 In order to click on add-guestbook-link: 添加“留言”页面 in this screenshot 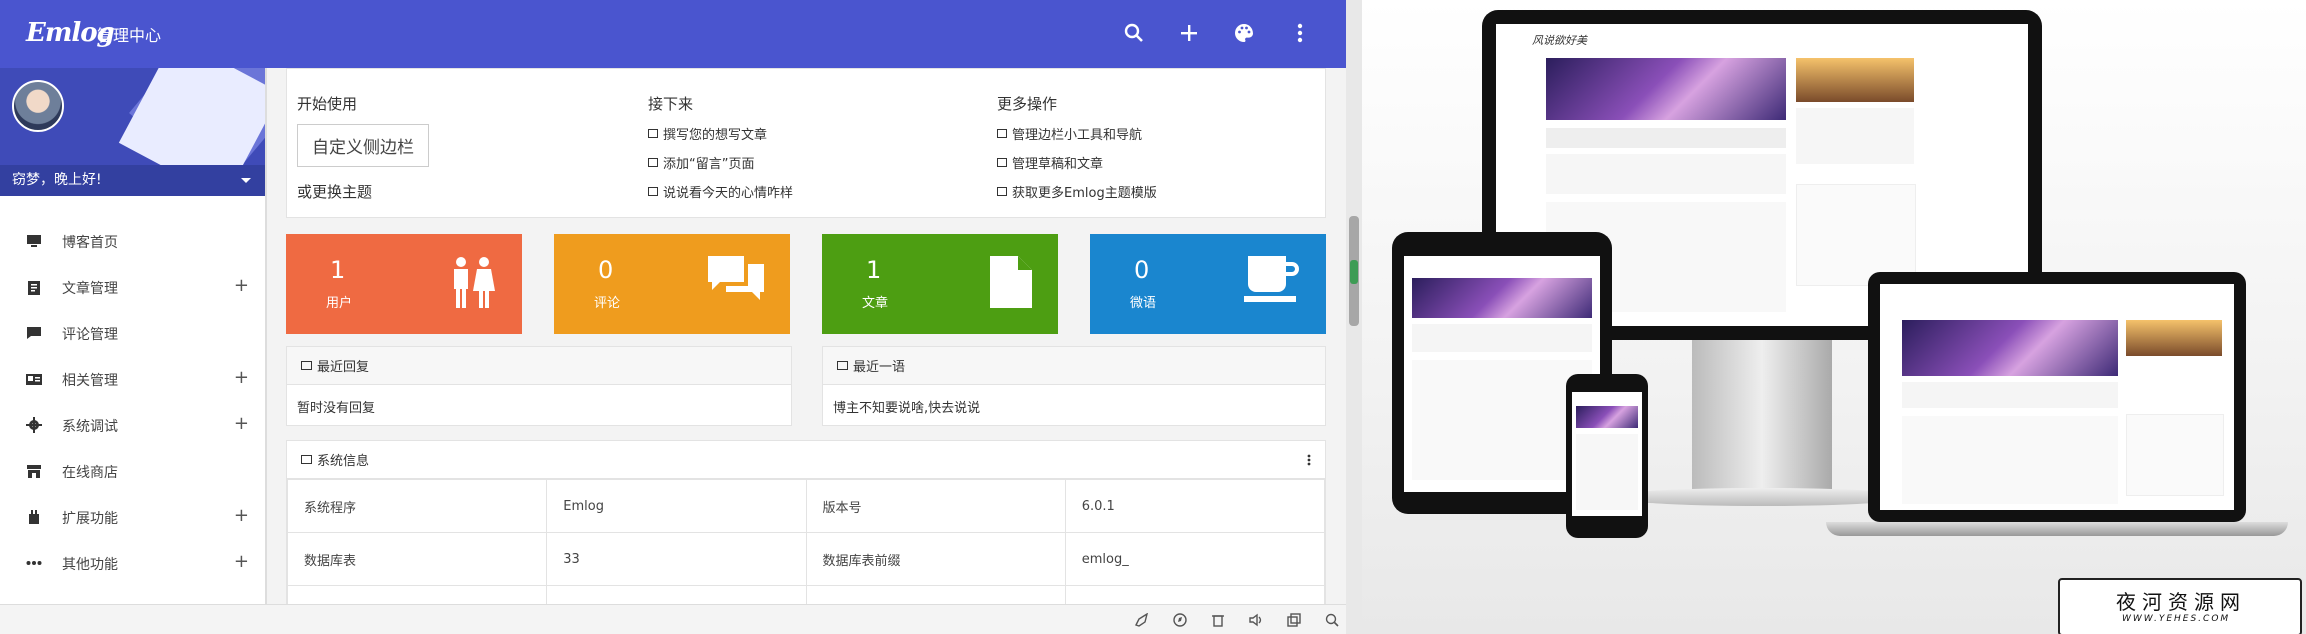, I will do `click(720, 162)`.